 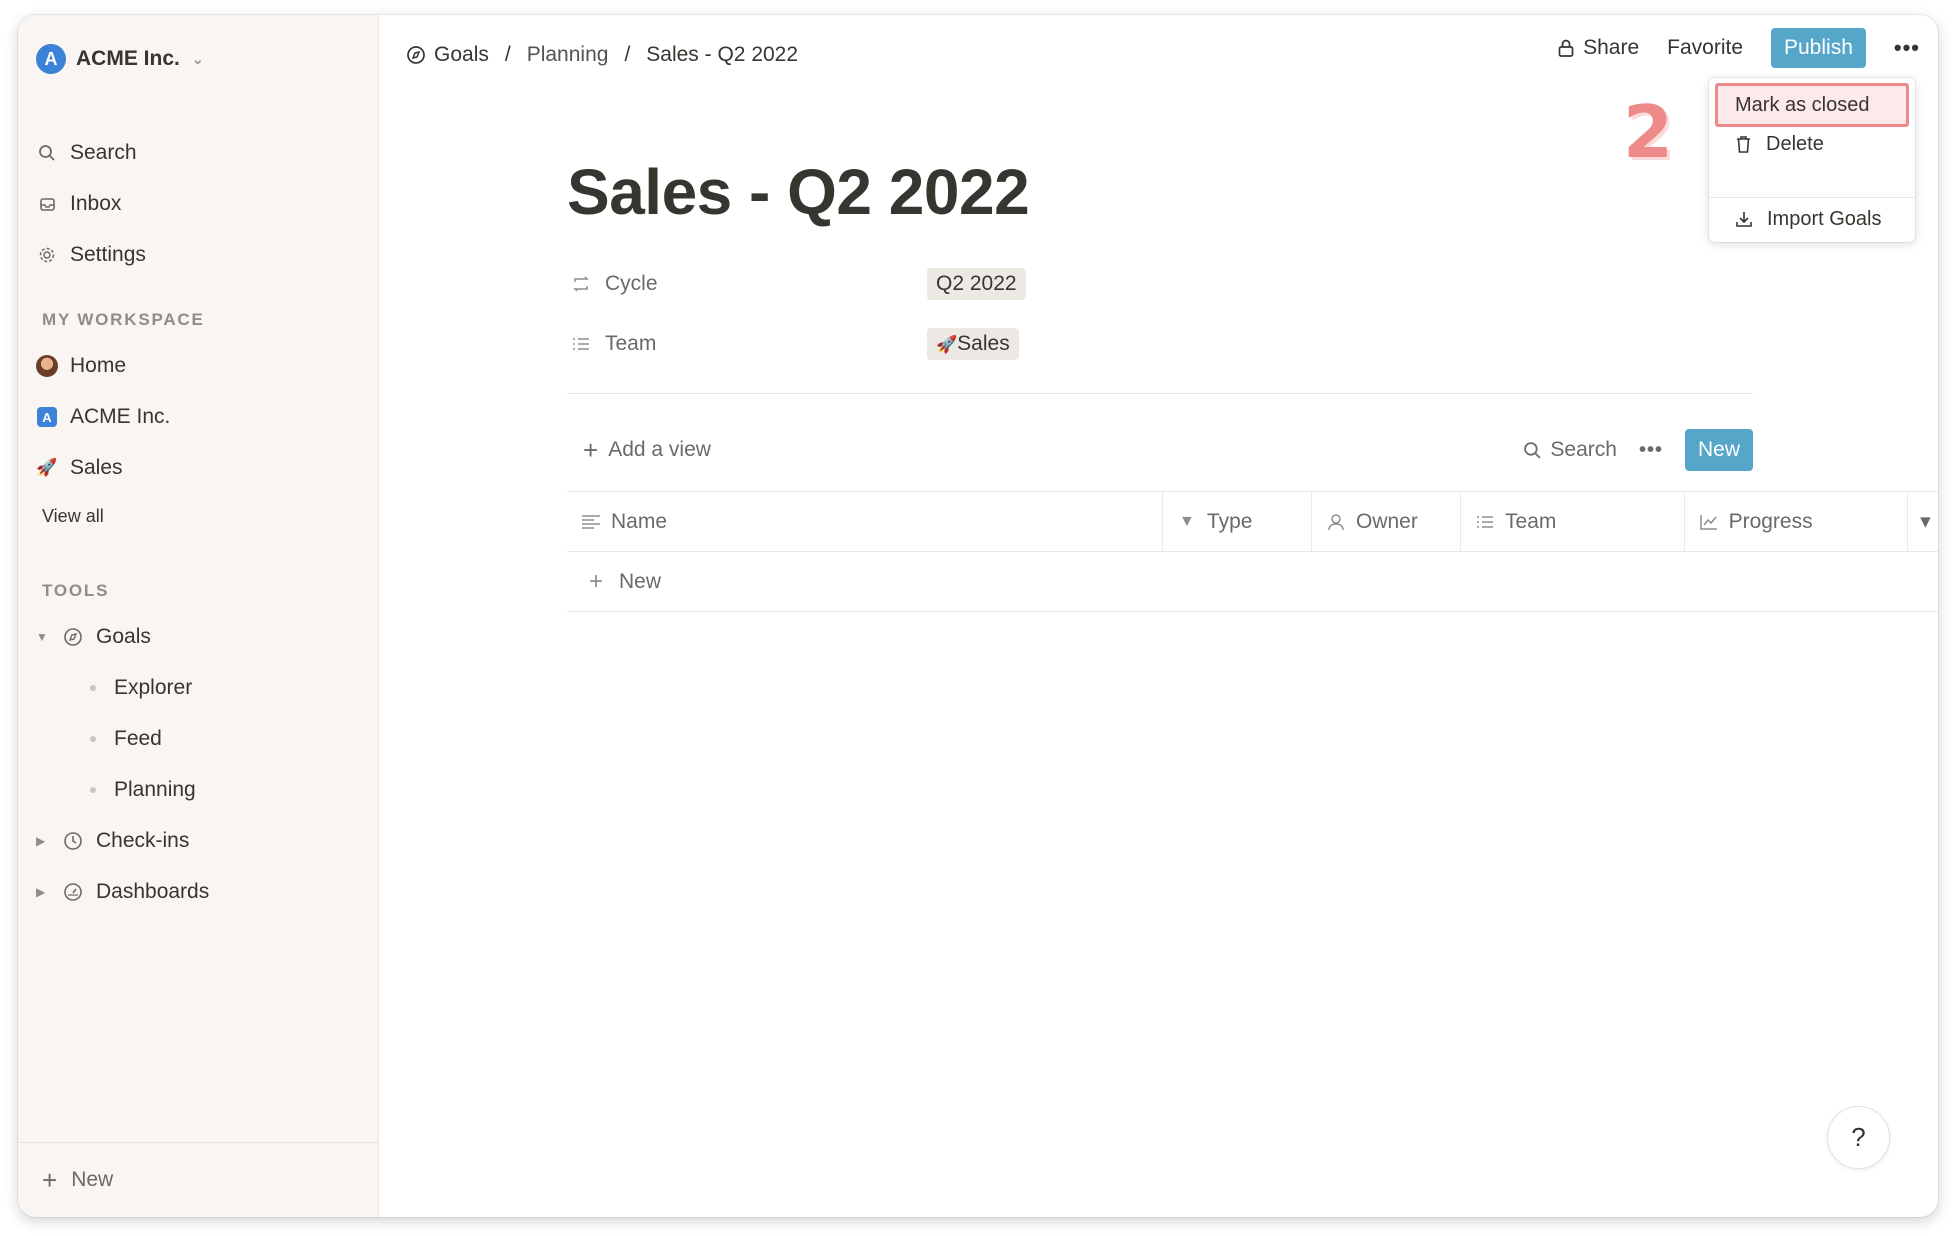 I want to click on sidebar-new-label: New, so click(x=92, y=1179).